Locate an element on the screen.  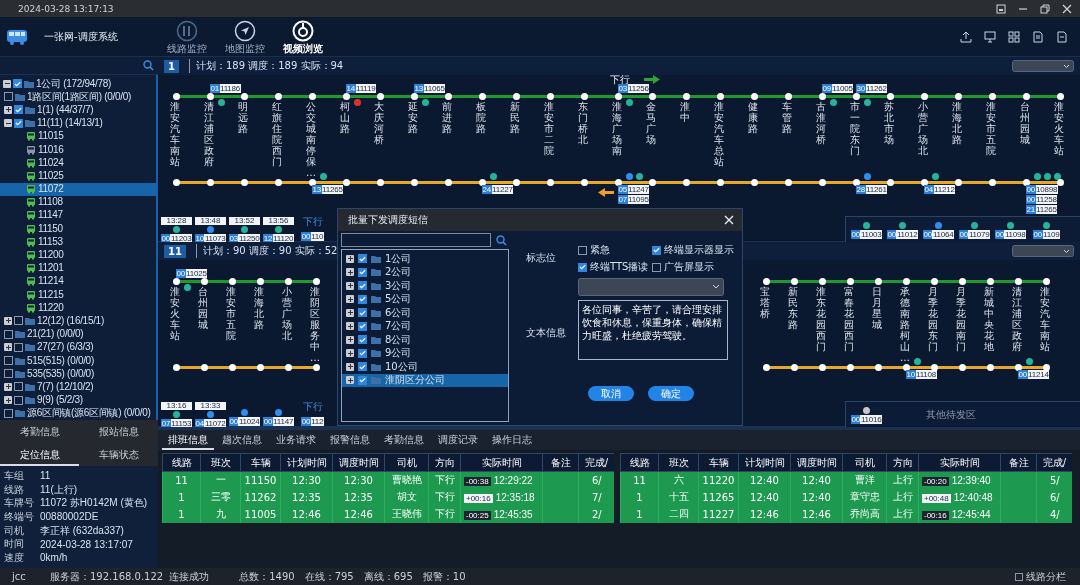
tree-item: 535(535) (0/0/0) is located at coordinates (78, 374).